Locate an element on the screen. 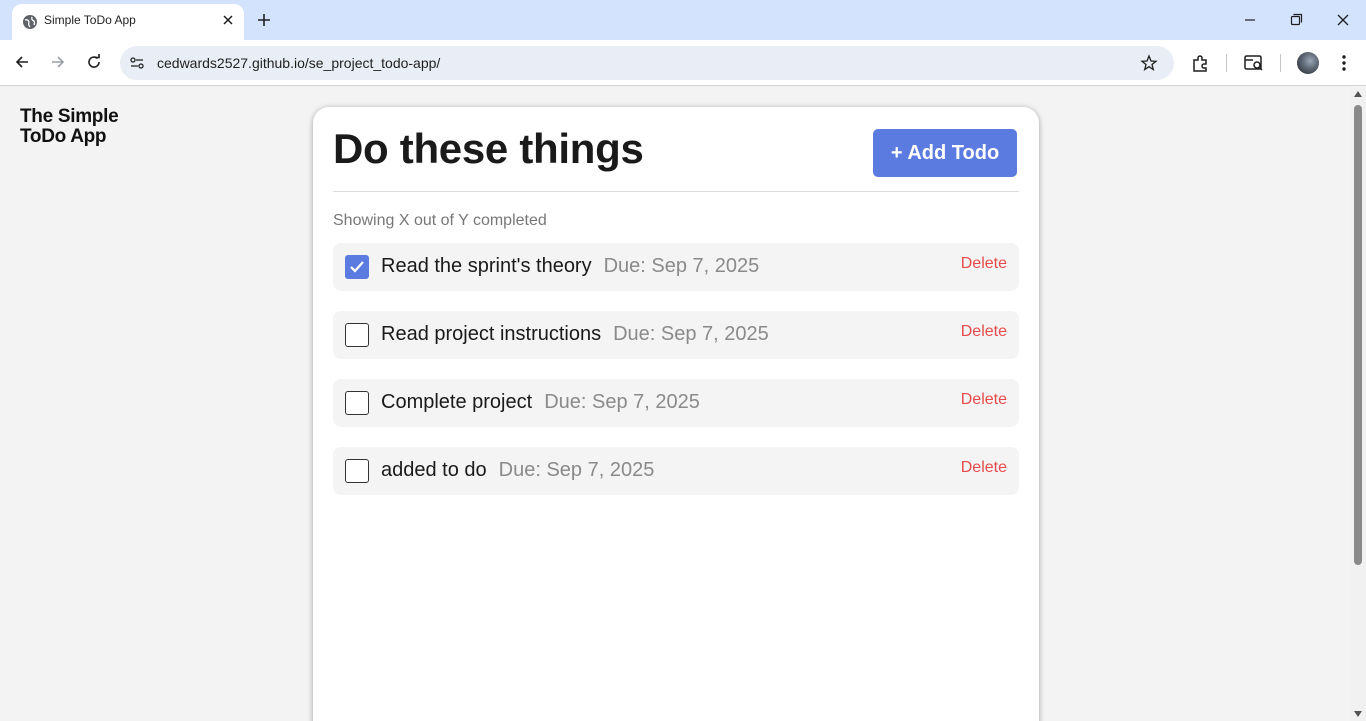 Image resolution: width=1366 pixels, height=721 pixels. completion-counter: Showing X out of Y completed is located at coordinates (440, 220).